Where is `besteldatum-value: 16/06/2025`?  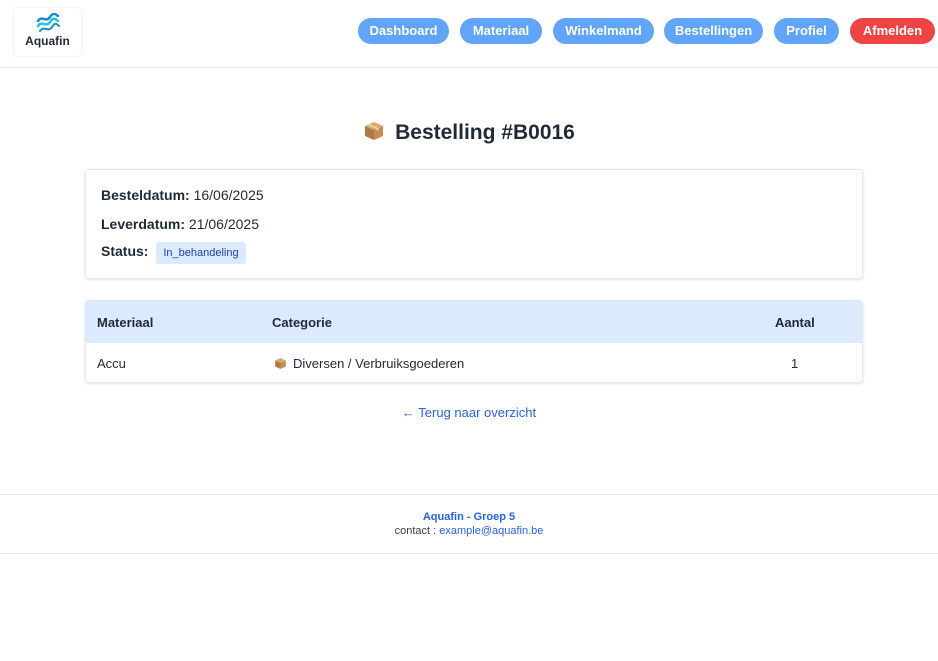
besteldatum-value: 16/06/2025 is located at coordinates (228, 195).